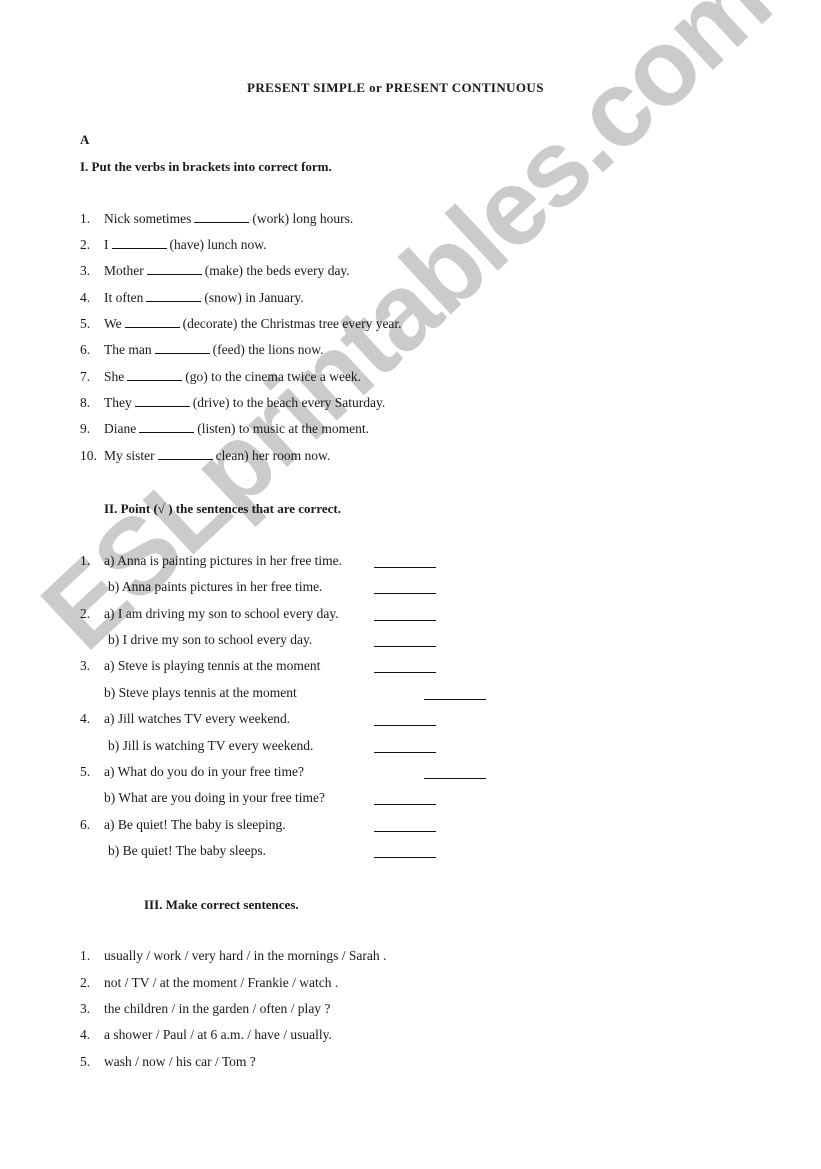 The image size is (821, 1169). Describe the element at coordinates (212, 665) in the screenshot. I see `option-a: a) Steve is playing tennis at the moment` at that location.